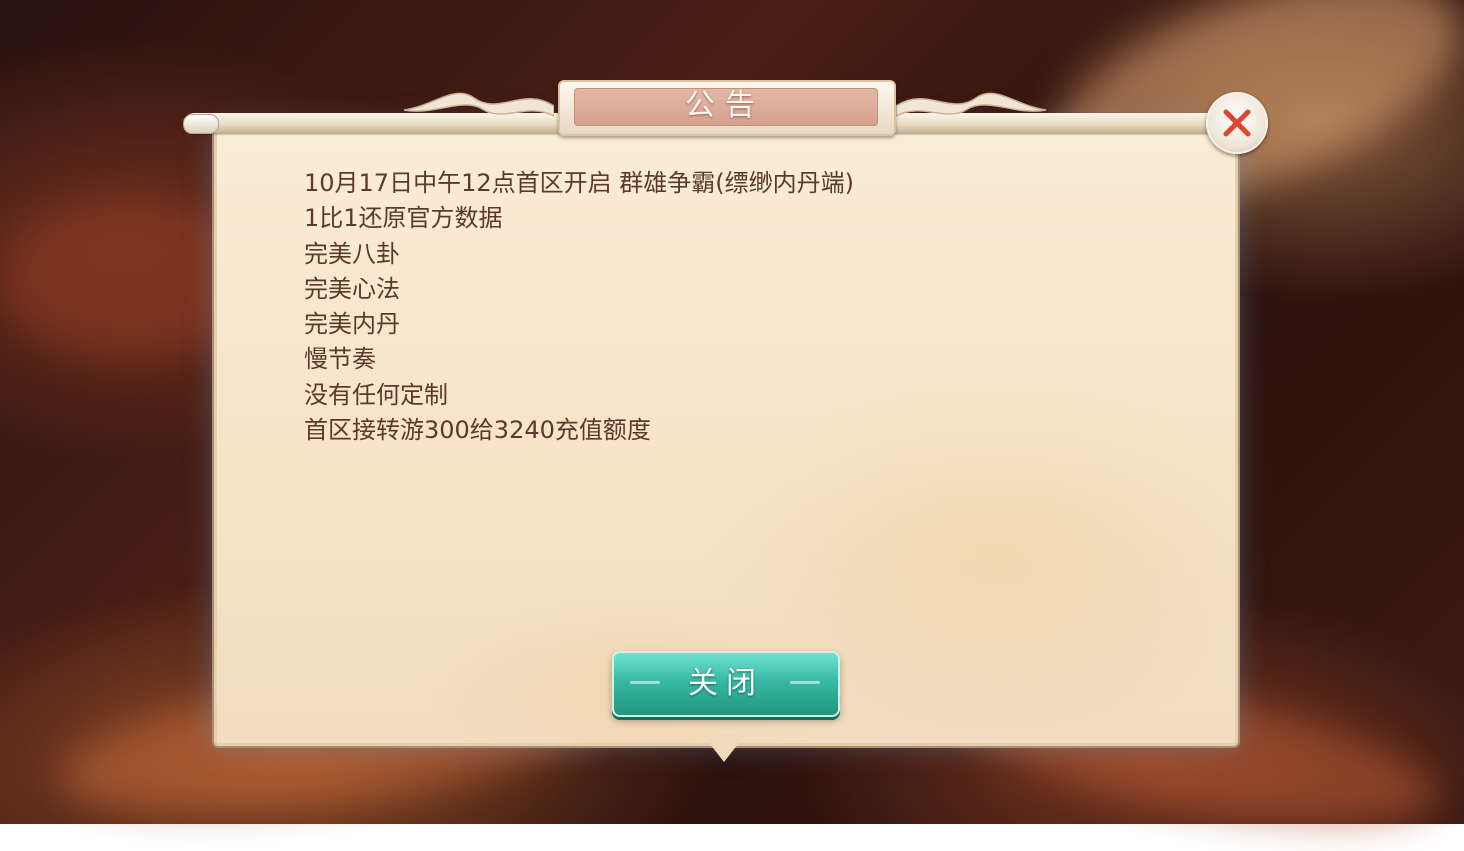 The width and height of the screenshot is (1464, 851). I want to click on announcement-line: 10月17日中午12点首区开启 群雄争霸(缥缈内丹端), so click(579, 183).